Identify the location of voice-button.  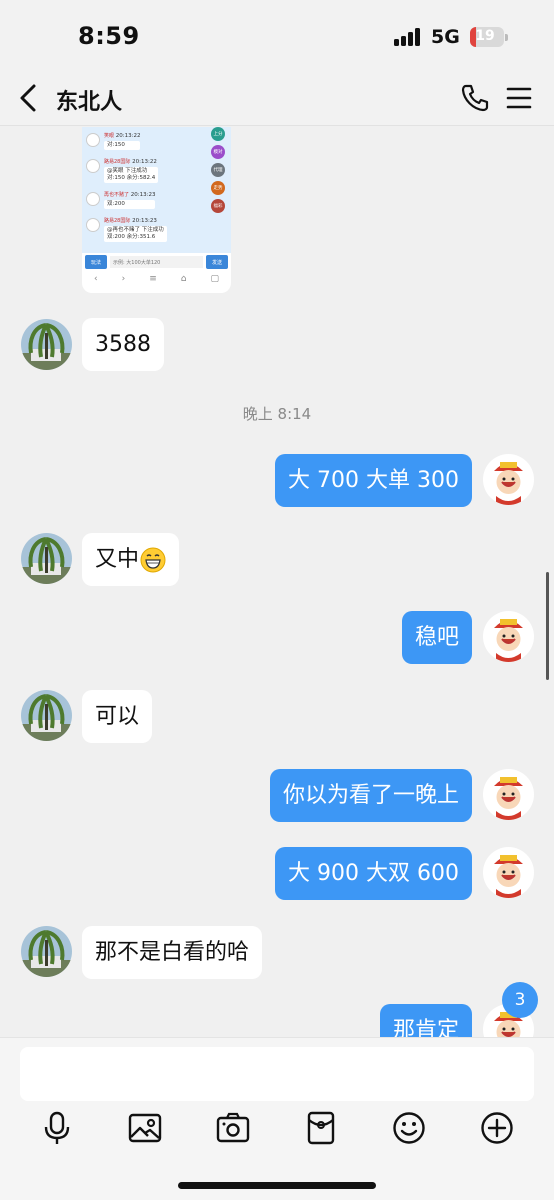
(57, 1128).